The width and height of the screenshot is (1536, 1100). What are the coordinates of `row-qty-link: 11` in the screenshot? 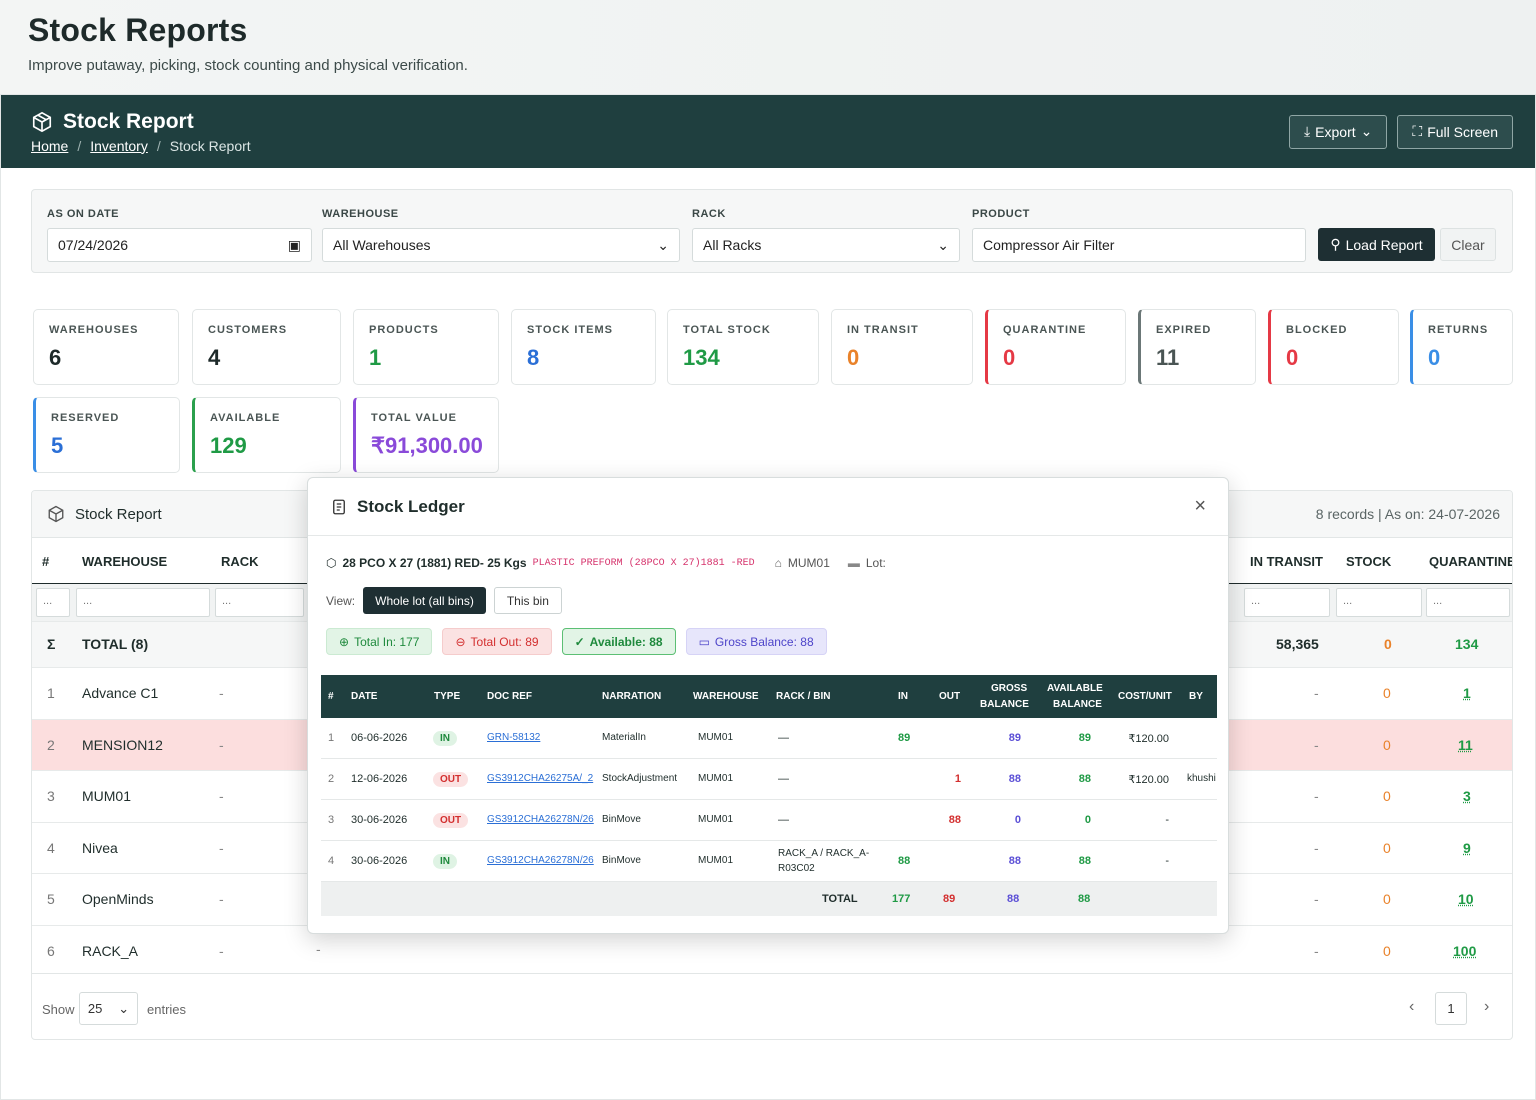 It's located at (1465, 745).